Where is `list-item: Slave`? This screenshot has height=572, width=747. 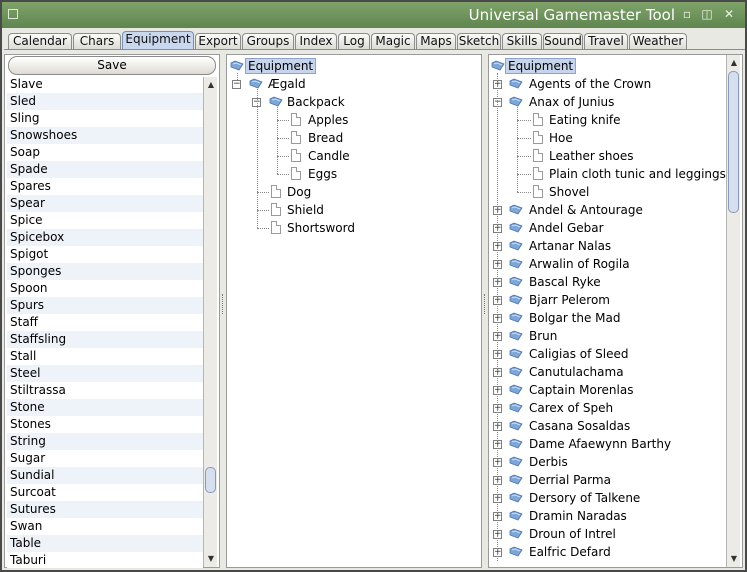
list-item: Slave is located at coordinates (105, 84).